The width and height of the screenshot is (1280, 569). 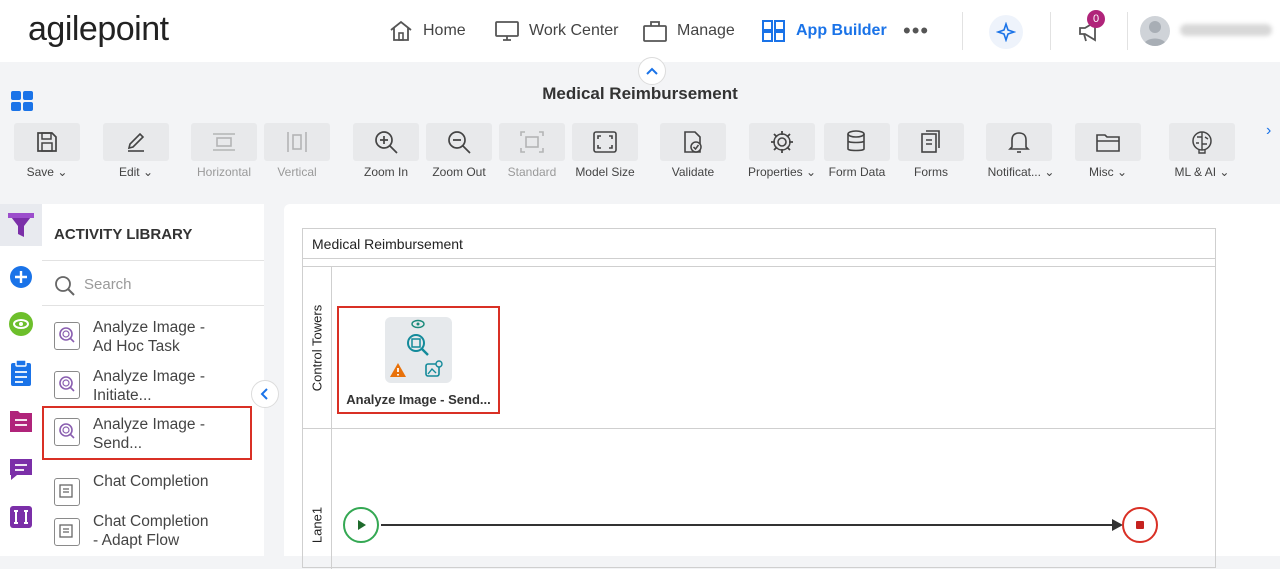 What do you see at coordinates (151, 521) in the screenshot?
I see `library-item-line1: Chat Completion` at bounding box center [151, 521].